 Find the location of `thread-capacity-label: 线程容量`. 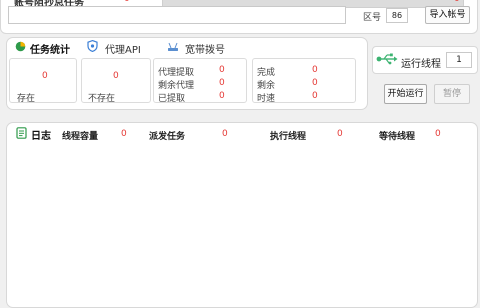

thread-capacity-label: 线程容量 is located at coordinates (80, 137).